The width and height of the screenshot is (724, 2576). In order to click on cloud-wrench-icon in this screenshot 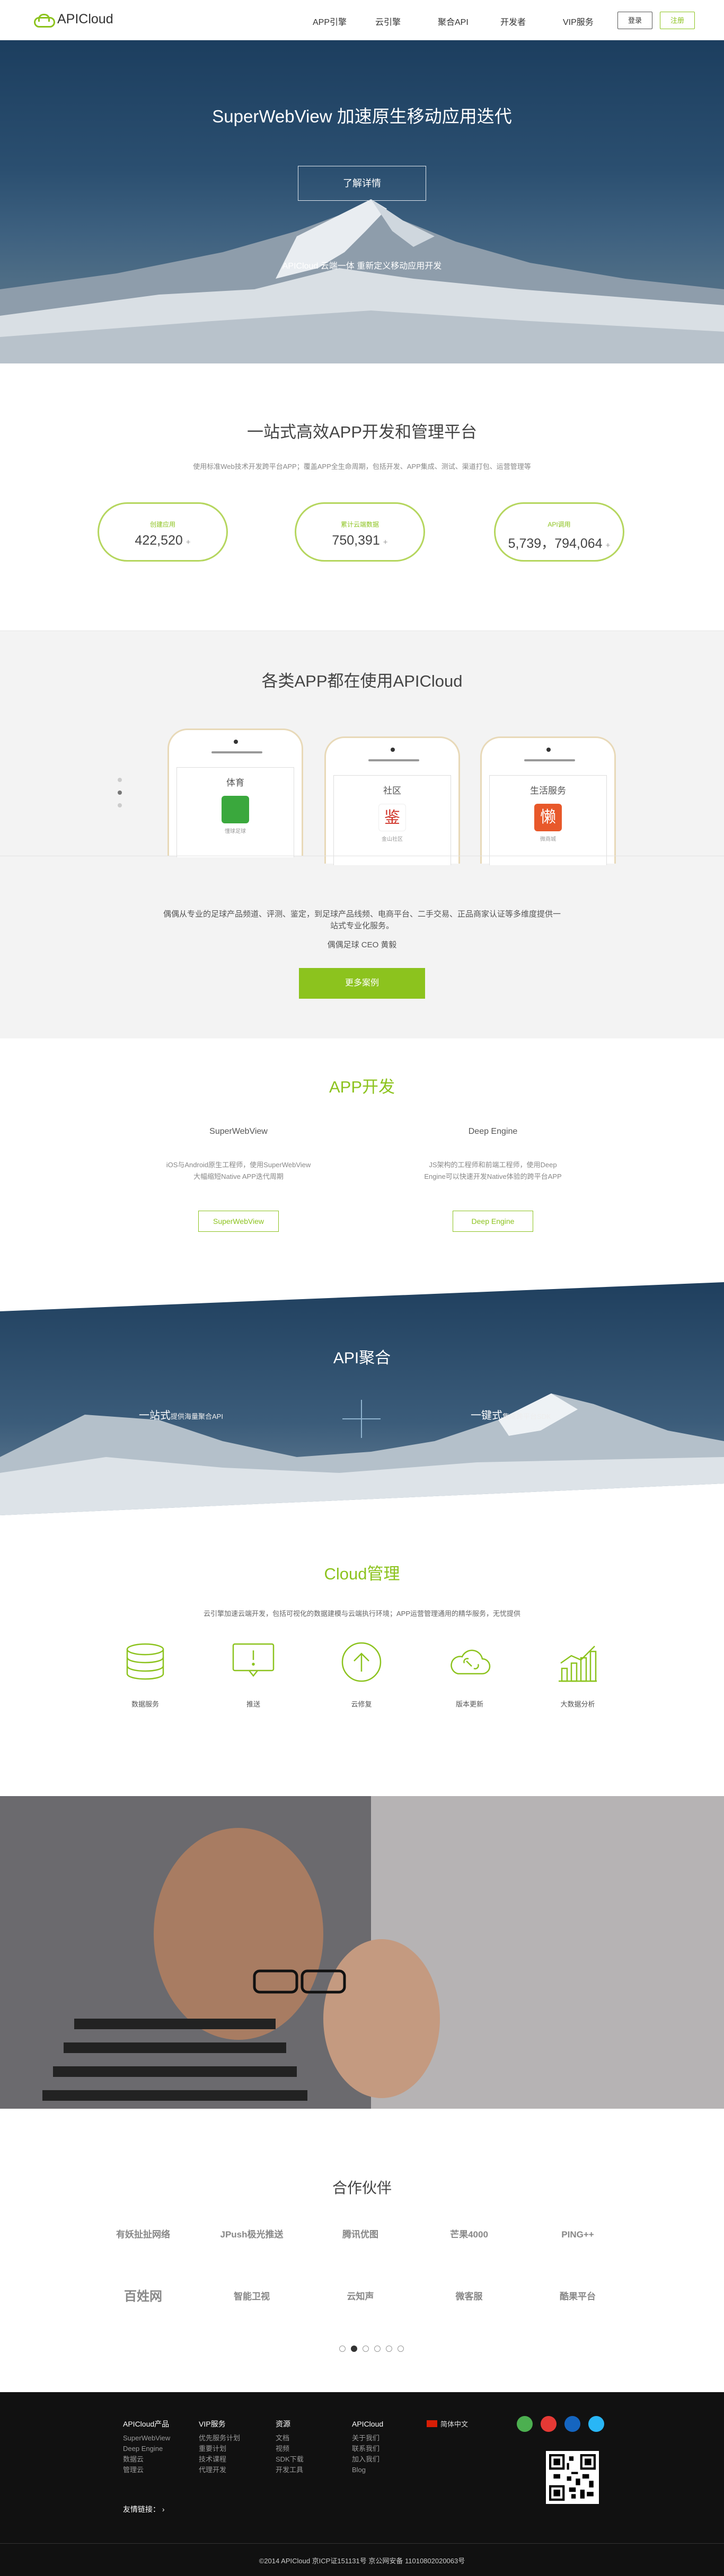, I will do `click(471, 1662)`.